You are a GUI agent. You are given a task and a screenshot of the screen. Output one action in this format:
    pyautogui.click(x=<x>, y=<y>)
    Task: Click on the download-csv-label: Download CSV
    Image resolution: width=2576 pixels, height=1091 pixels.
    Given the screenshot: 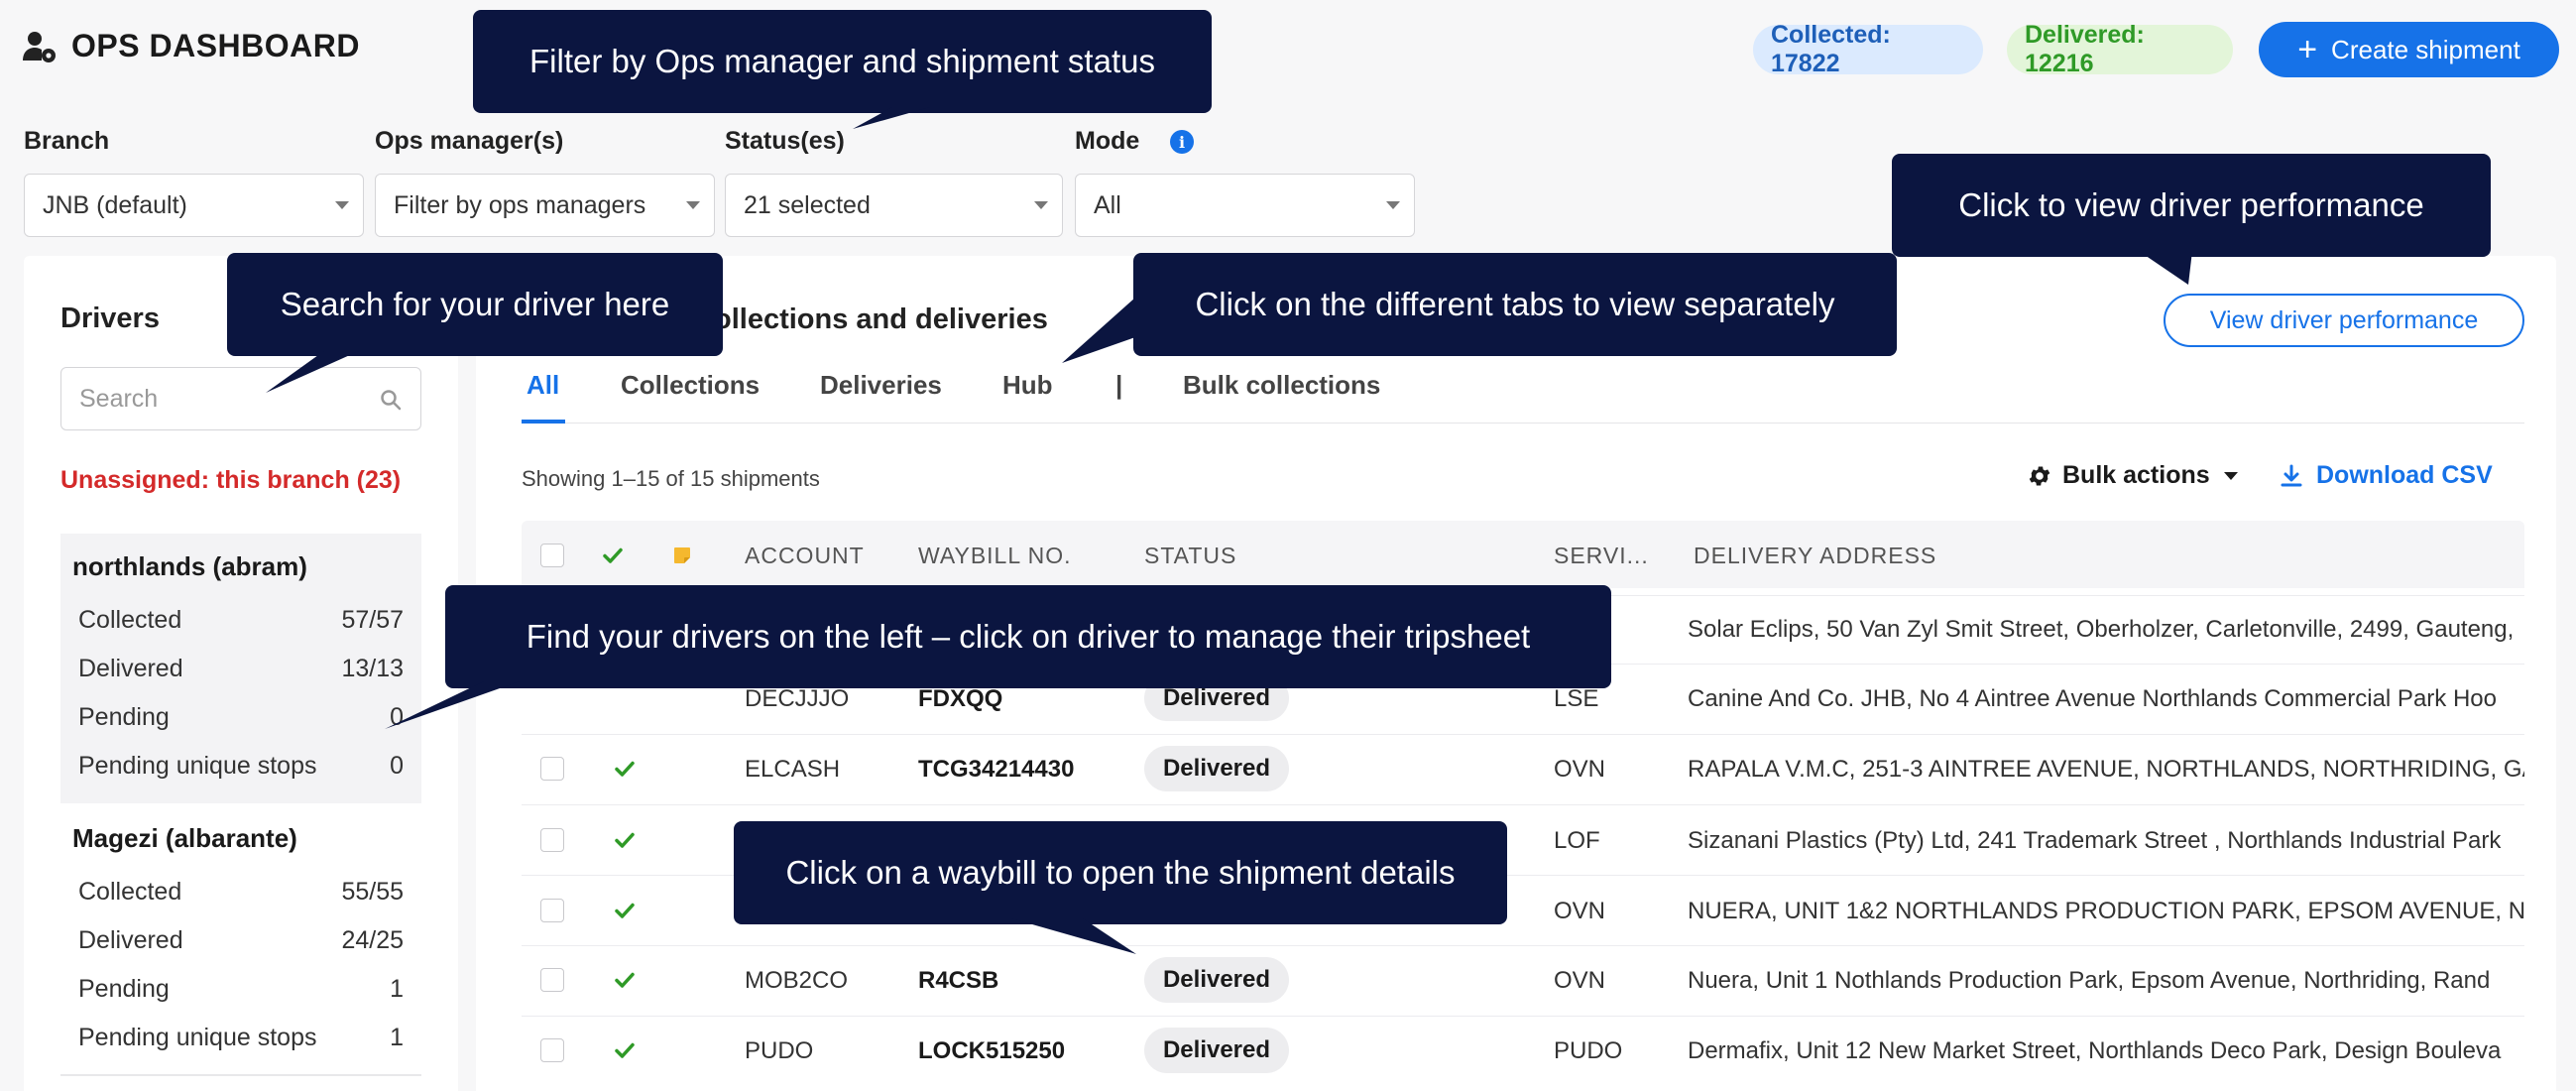 What is the action you would take?
    pyautogui.click(x=2404, y=475)
    